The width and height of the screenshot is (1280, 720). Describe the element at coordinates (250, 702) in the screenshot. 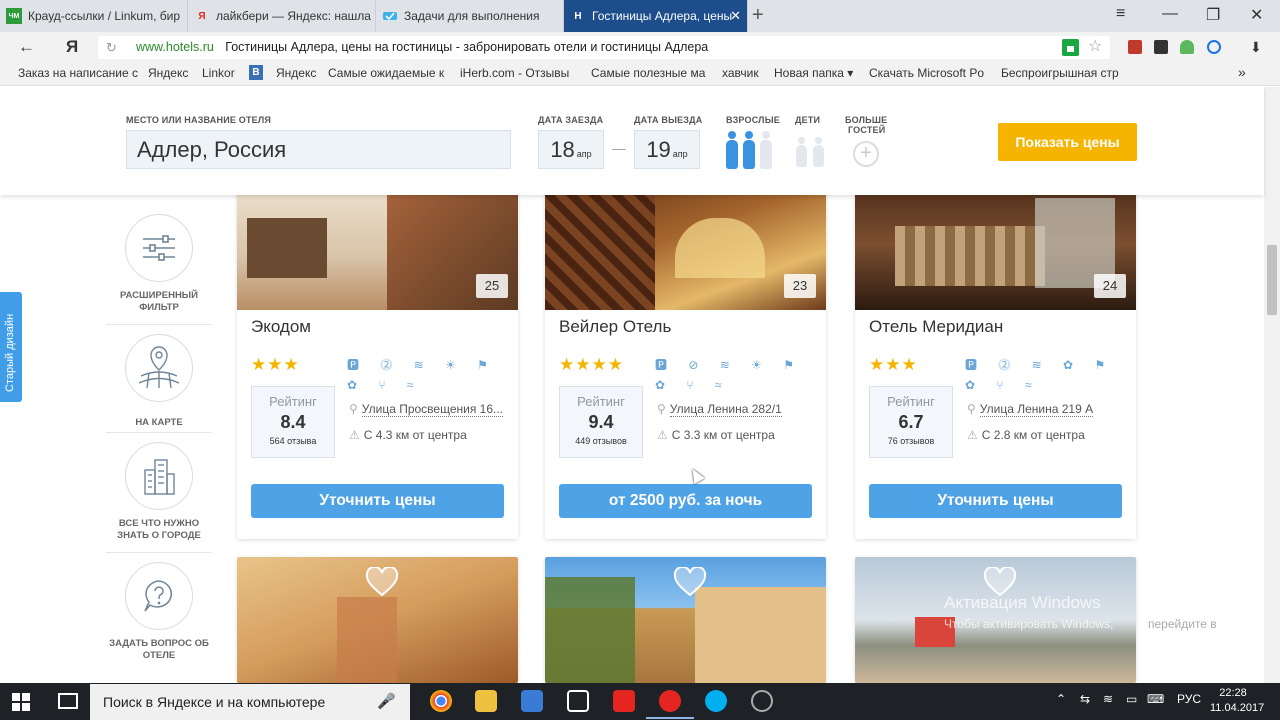

I see `taskbar-search-input: Поиск в Яндексе и на компьютере 🎤` at that location.